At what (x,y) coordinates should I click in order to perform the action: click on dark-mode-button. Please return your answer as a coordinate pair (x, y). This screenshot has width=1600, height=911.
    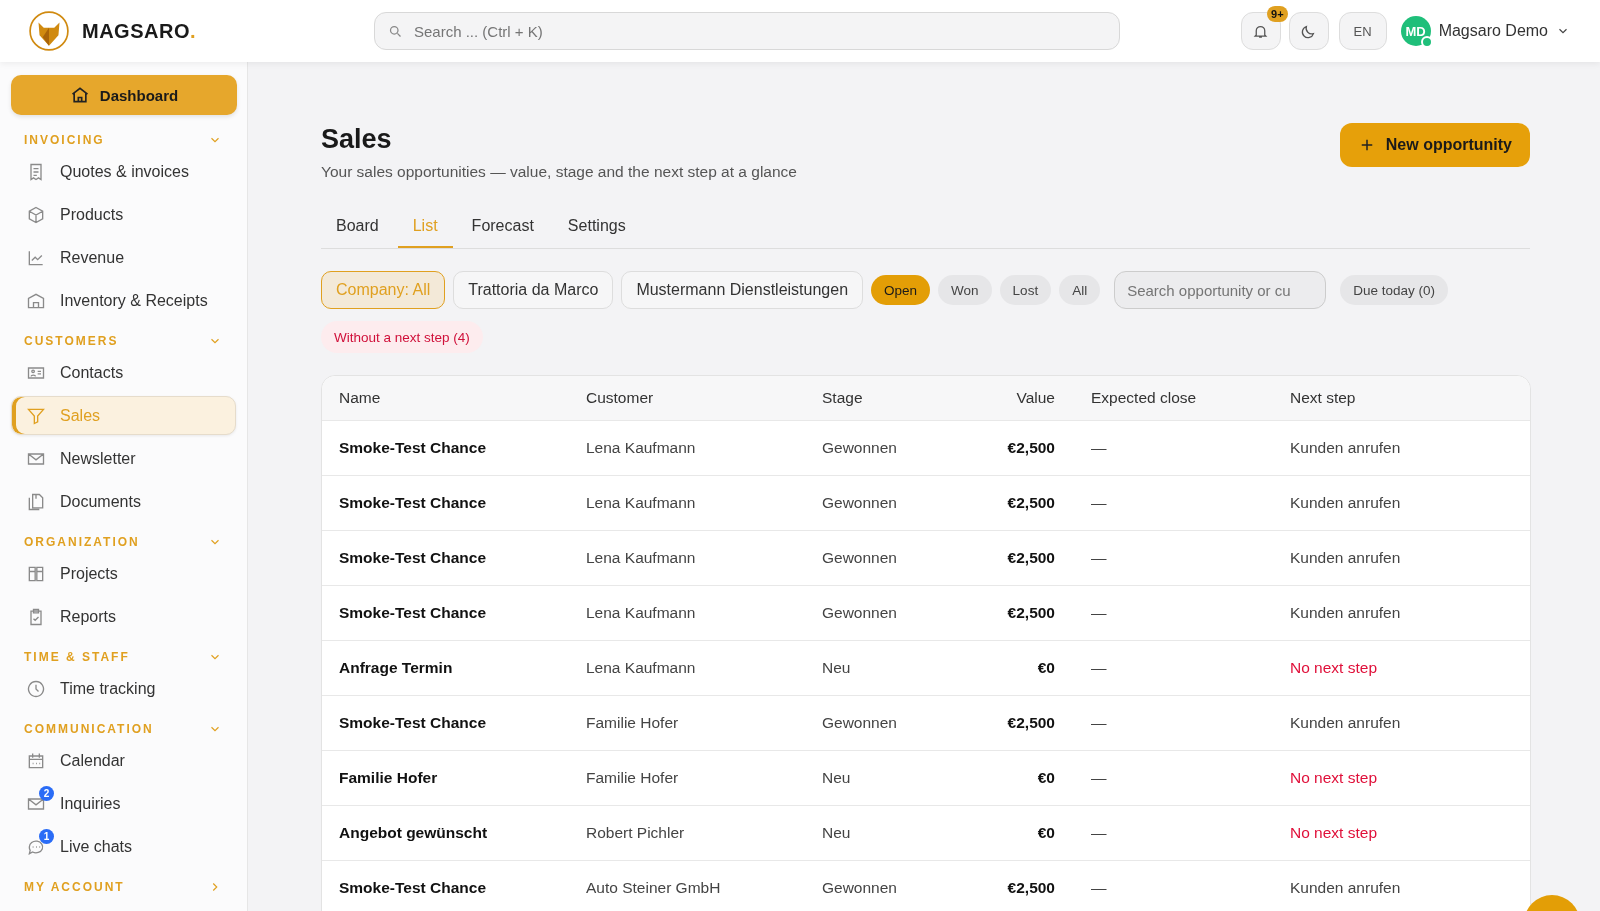
    Looking at the image, I should click on (1308, 31).